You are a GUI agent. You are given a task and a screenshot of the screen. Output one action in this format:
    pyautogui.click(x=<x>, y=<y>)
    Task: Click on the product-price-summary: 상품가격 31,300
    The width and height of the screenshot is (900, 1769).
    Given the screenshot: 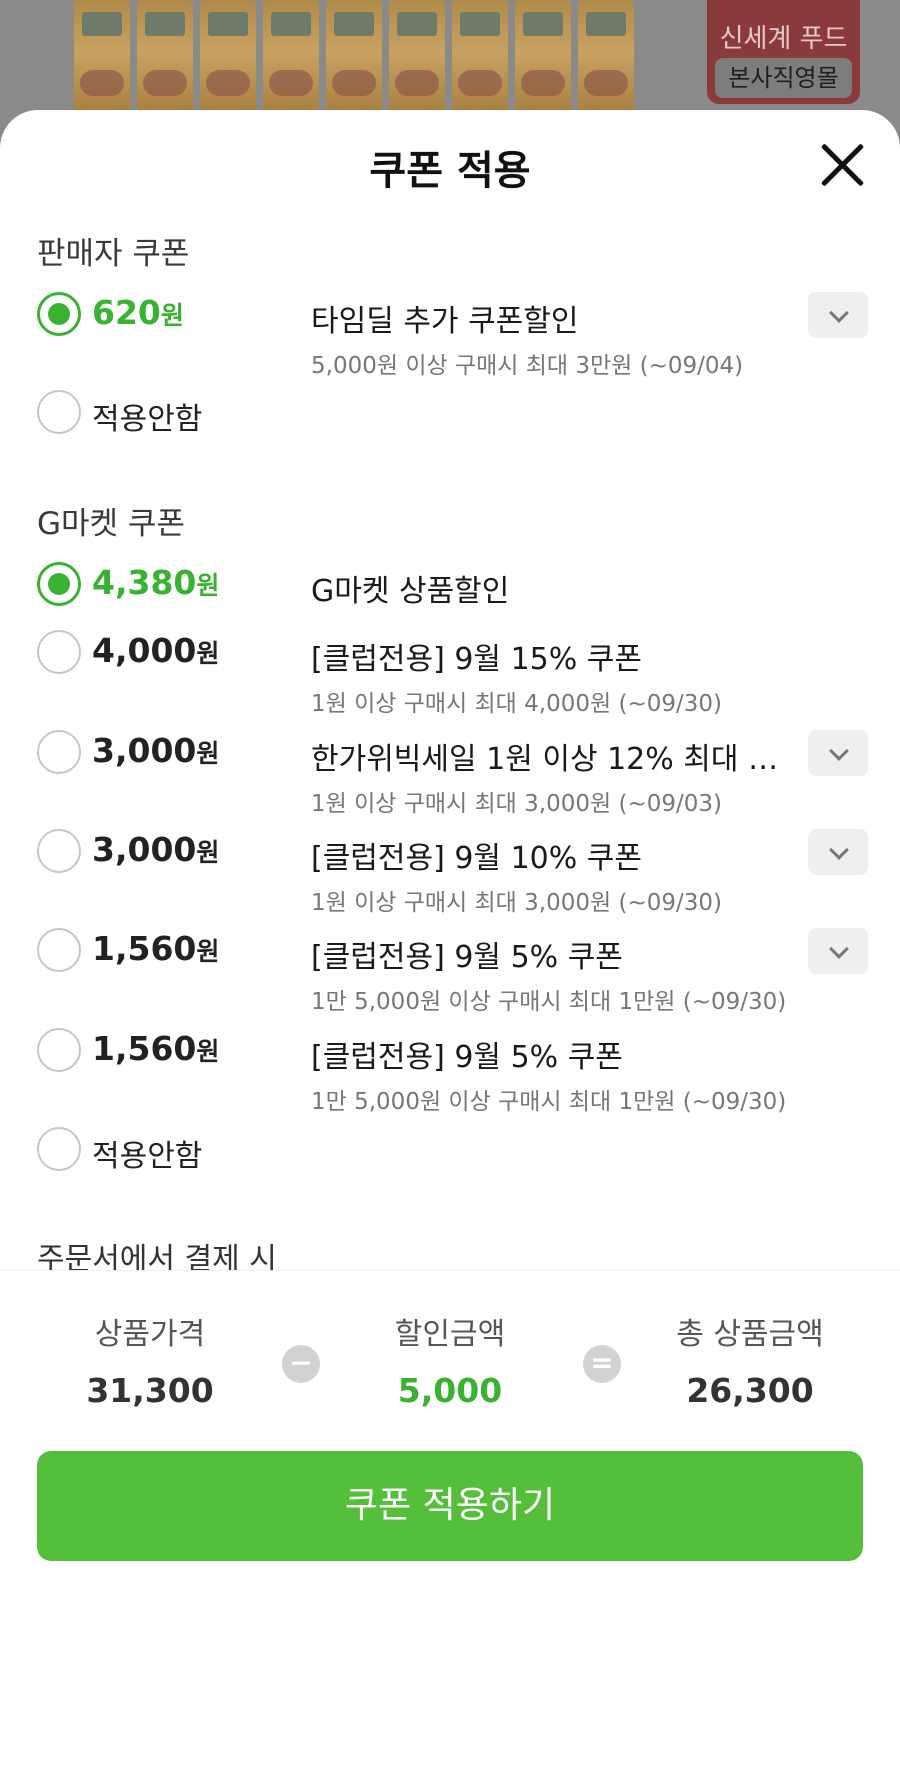 What is the action you would take?
    pyautogui.click(x=150, y=1359)
    